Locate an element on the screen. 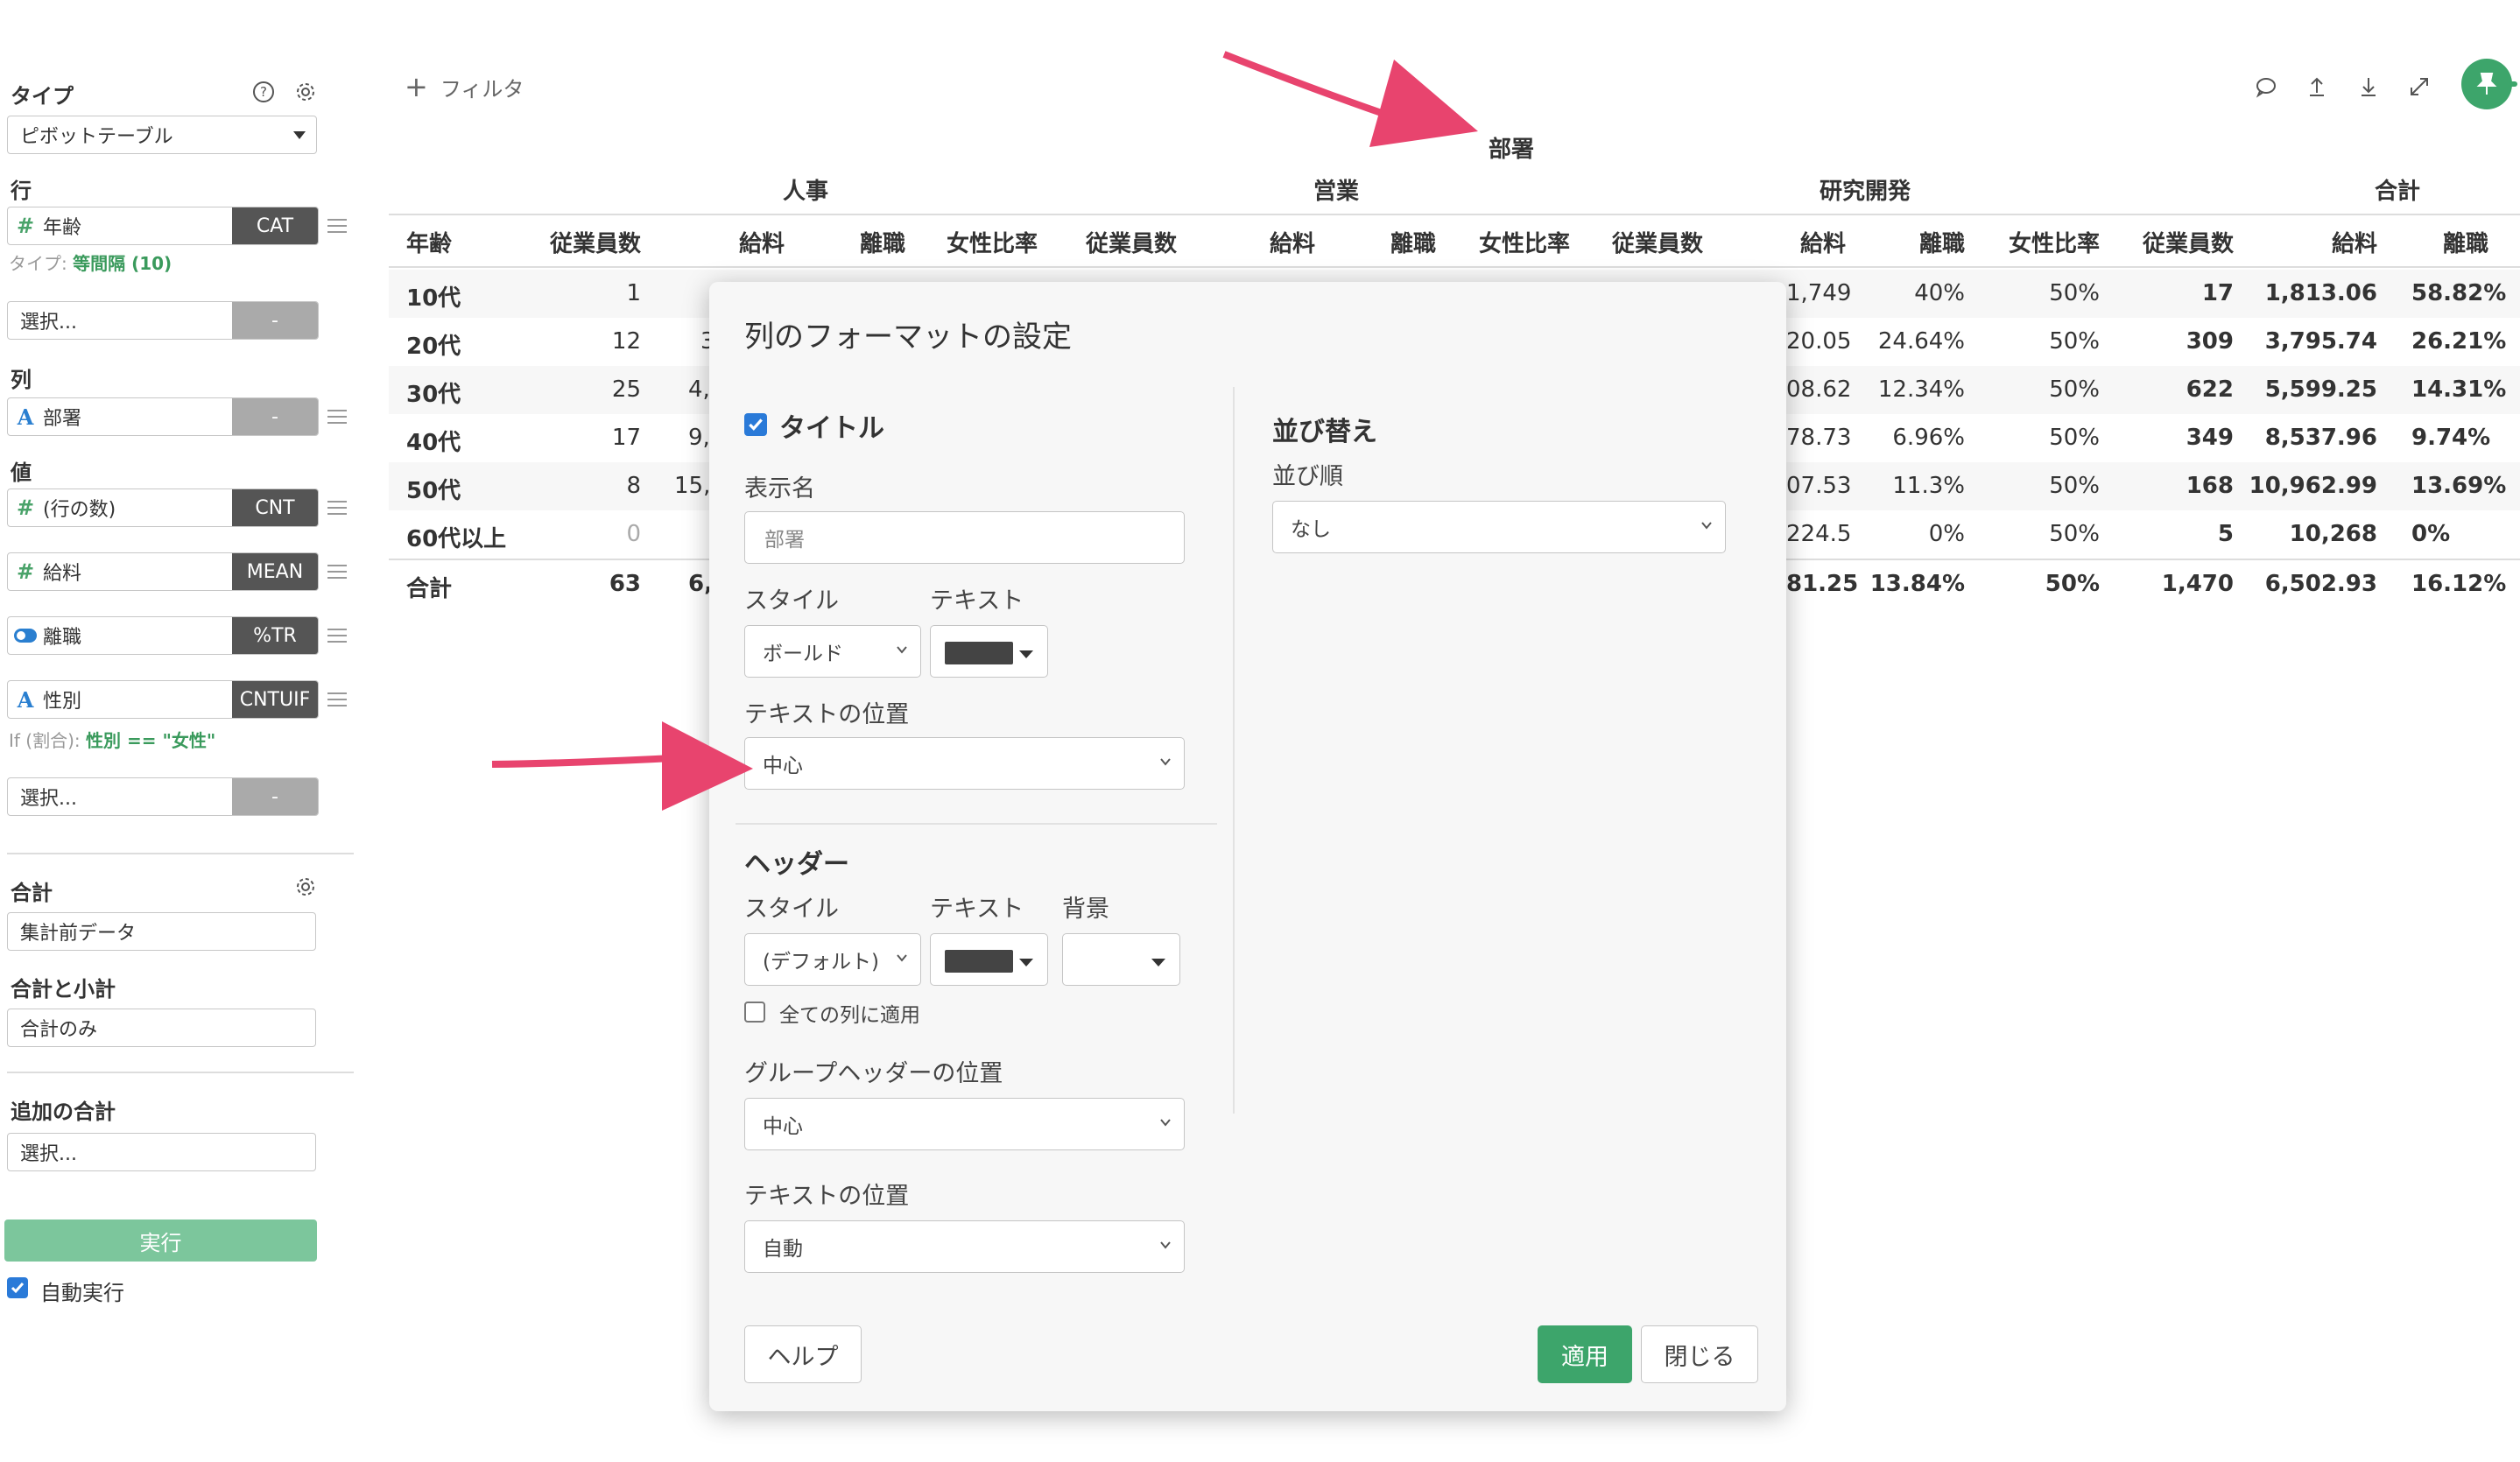  arrow-to-position is located at coordinates (582, 762).